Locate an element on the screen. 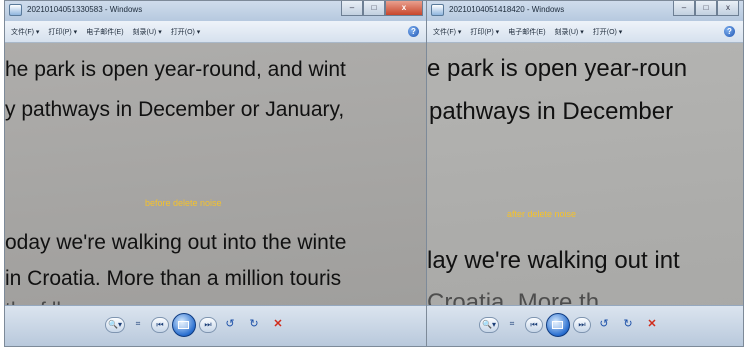 The width and height of the screenshot is (744, 347). before-label: before delete noise is located at coordinates (183, 203).